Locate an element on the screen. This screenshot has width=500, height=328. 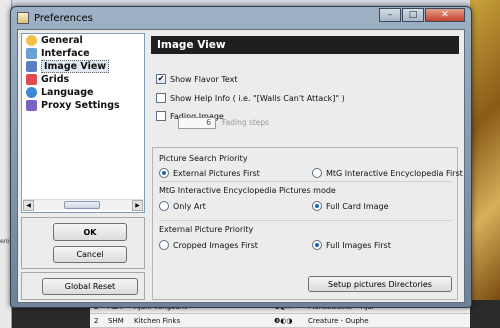
nav-item-label: Interface is located at coordinates (65, 53).